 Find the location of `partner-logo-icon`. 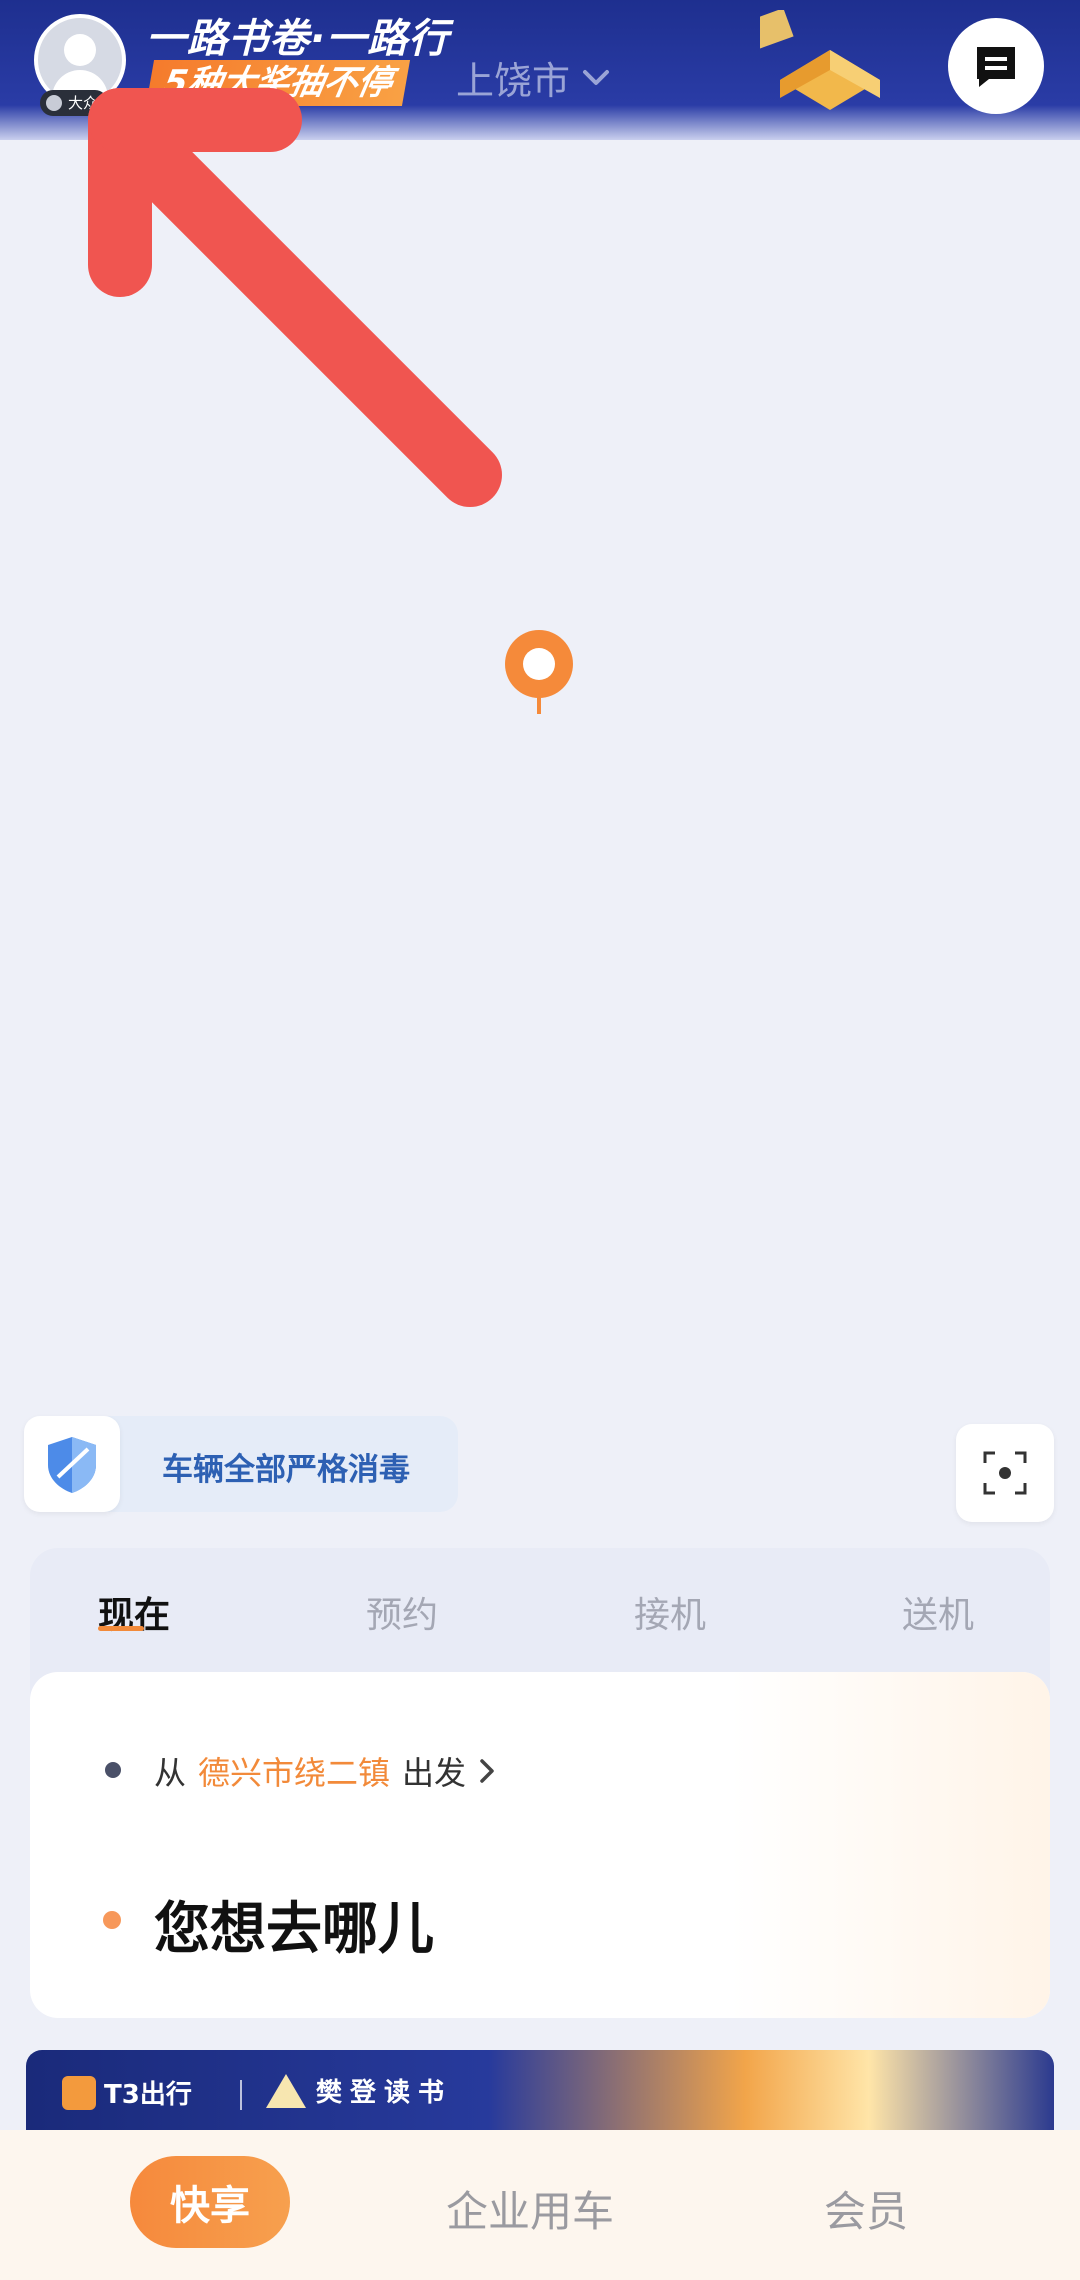

partner-logo-icon is located at coordinates (286, 2090).